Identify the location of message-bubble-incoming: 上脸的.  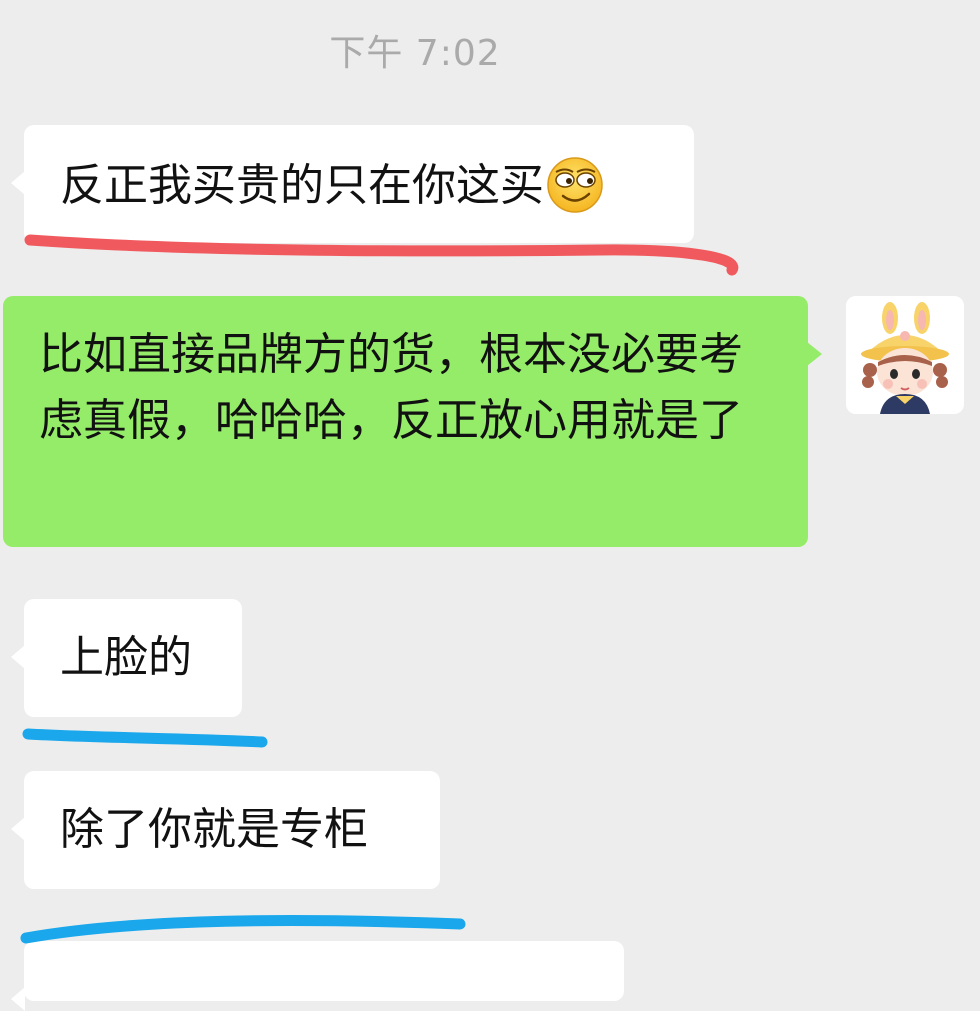
(126, 658).